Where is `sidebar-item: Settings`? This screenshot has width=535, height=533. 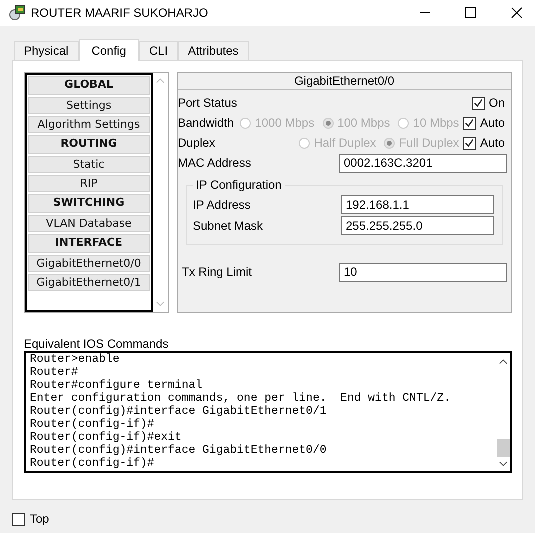 sidebar-item: Settings is located at coordinates (89, 105).